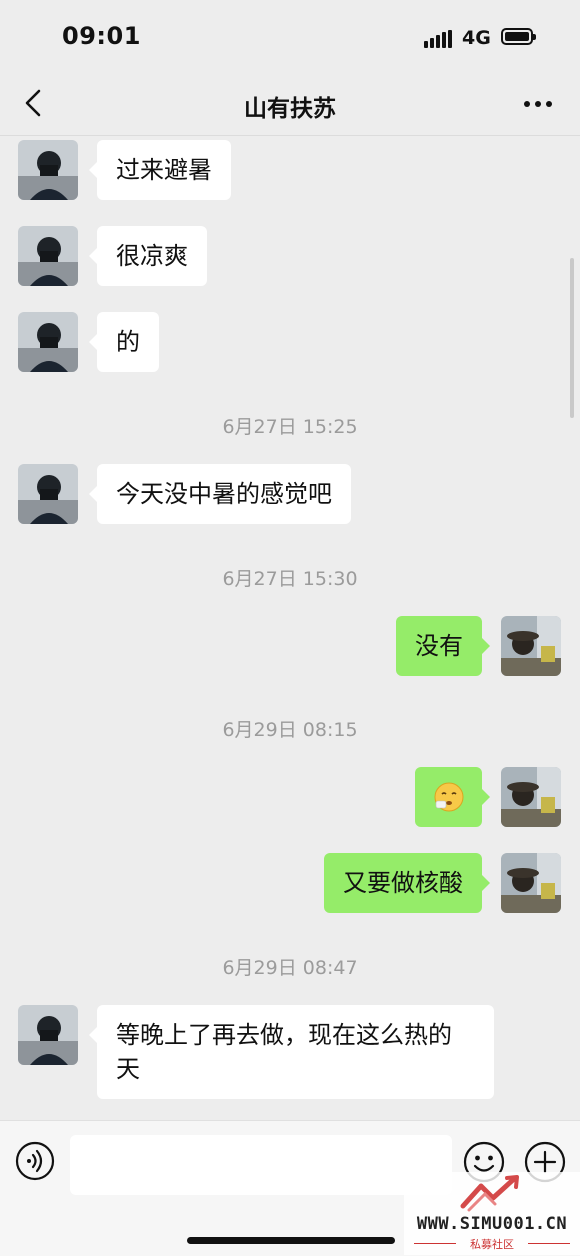  What do you see at coordinates (220, 494) in the screenshot?
I see `message-bubble-incoming: 今天没中暑的感觉吧` at bounding box center [220, 494].